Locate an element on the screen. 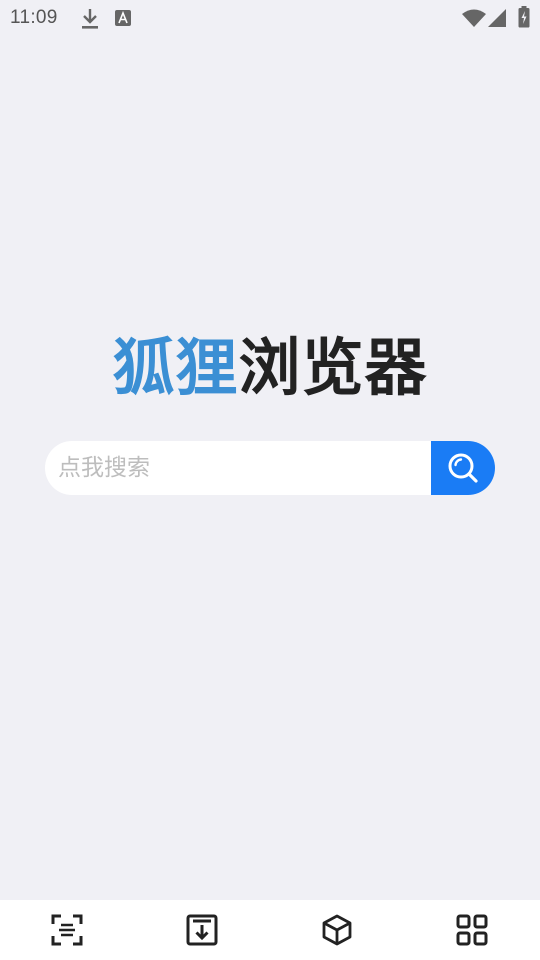 This screenshot has width=540, height=960. status-time: 11:09 is located at coordinates (34, 17).